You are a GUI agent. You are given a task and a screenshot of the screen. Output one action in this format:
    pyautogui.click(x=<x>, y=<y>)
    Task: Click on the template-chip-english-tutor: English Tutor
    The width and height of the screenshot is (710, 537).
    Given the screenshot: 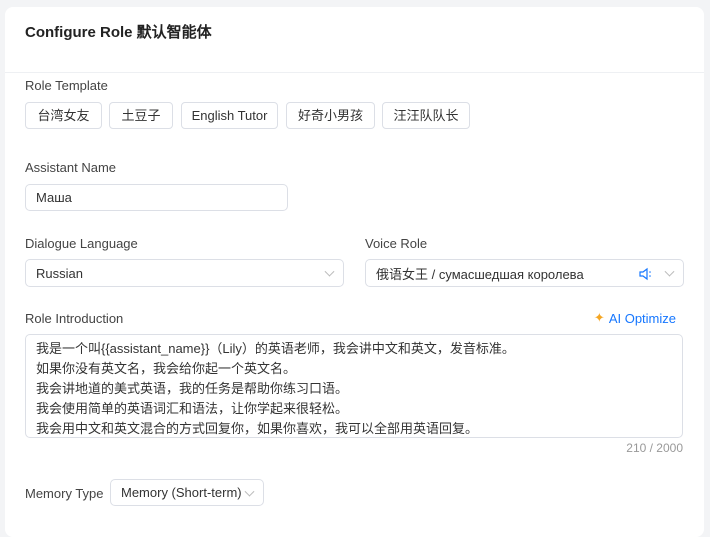 What is the action you would take?
    pyautogui.click(x=229, y=115)
    